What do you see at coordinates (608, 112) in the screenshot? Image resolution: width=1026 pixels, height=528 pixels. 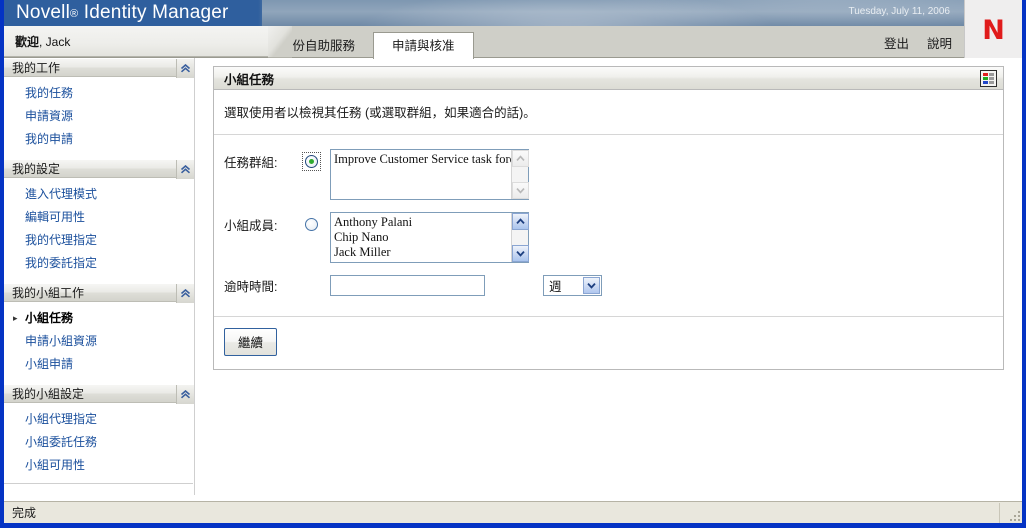 I see `panel-description: 選取使用者以檢視其任務 (或選取群組，如果適合的話)。` at bounding box center [608, 112].